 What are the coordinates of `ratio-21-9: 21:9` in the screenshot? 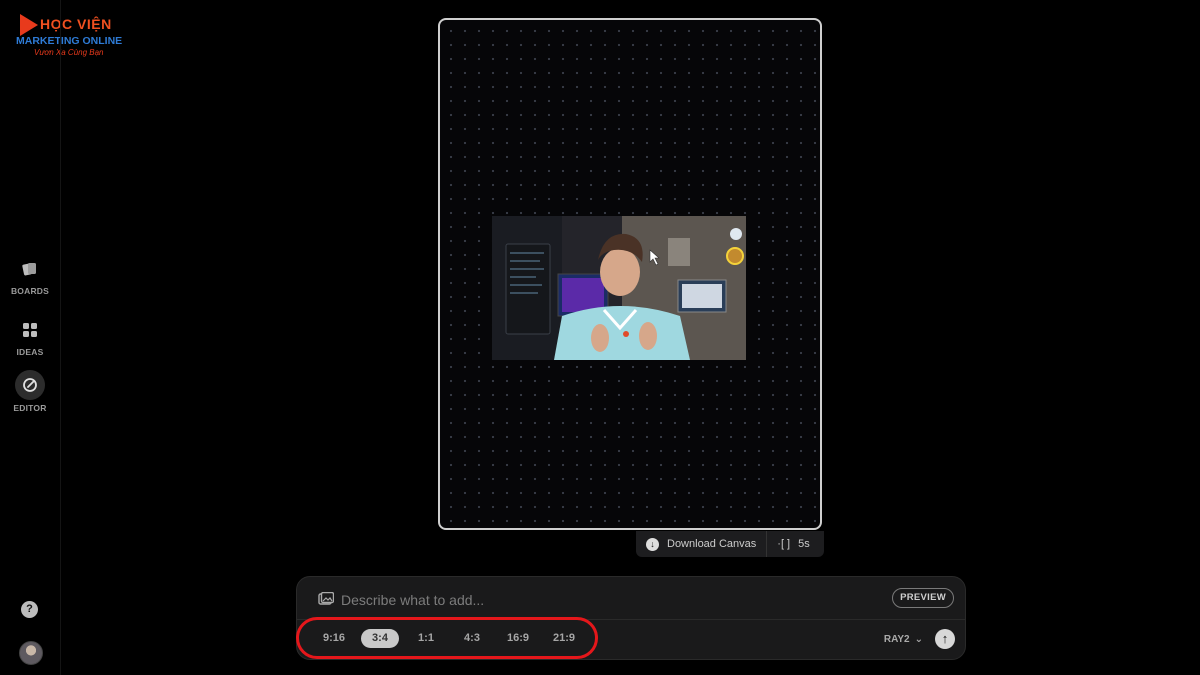 It's located at (564, 638).